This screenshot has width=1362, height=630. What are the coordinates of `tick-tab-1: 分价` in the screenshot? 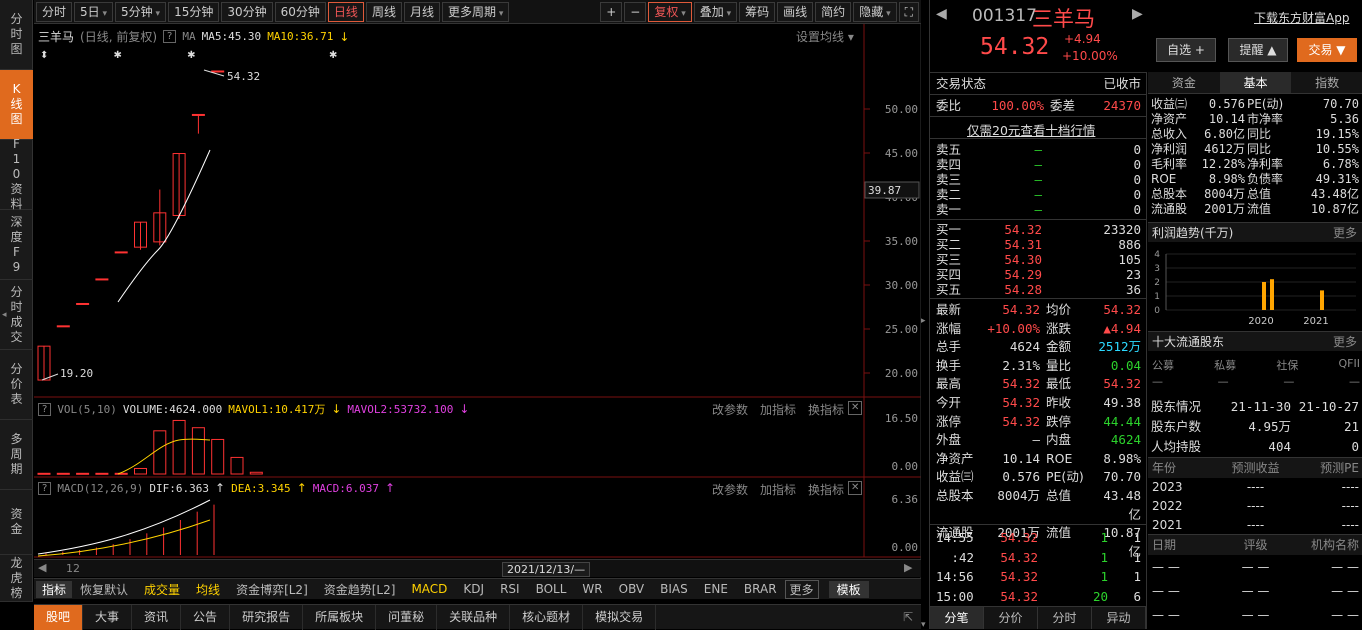 It's located at (1011, 618).